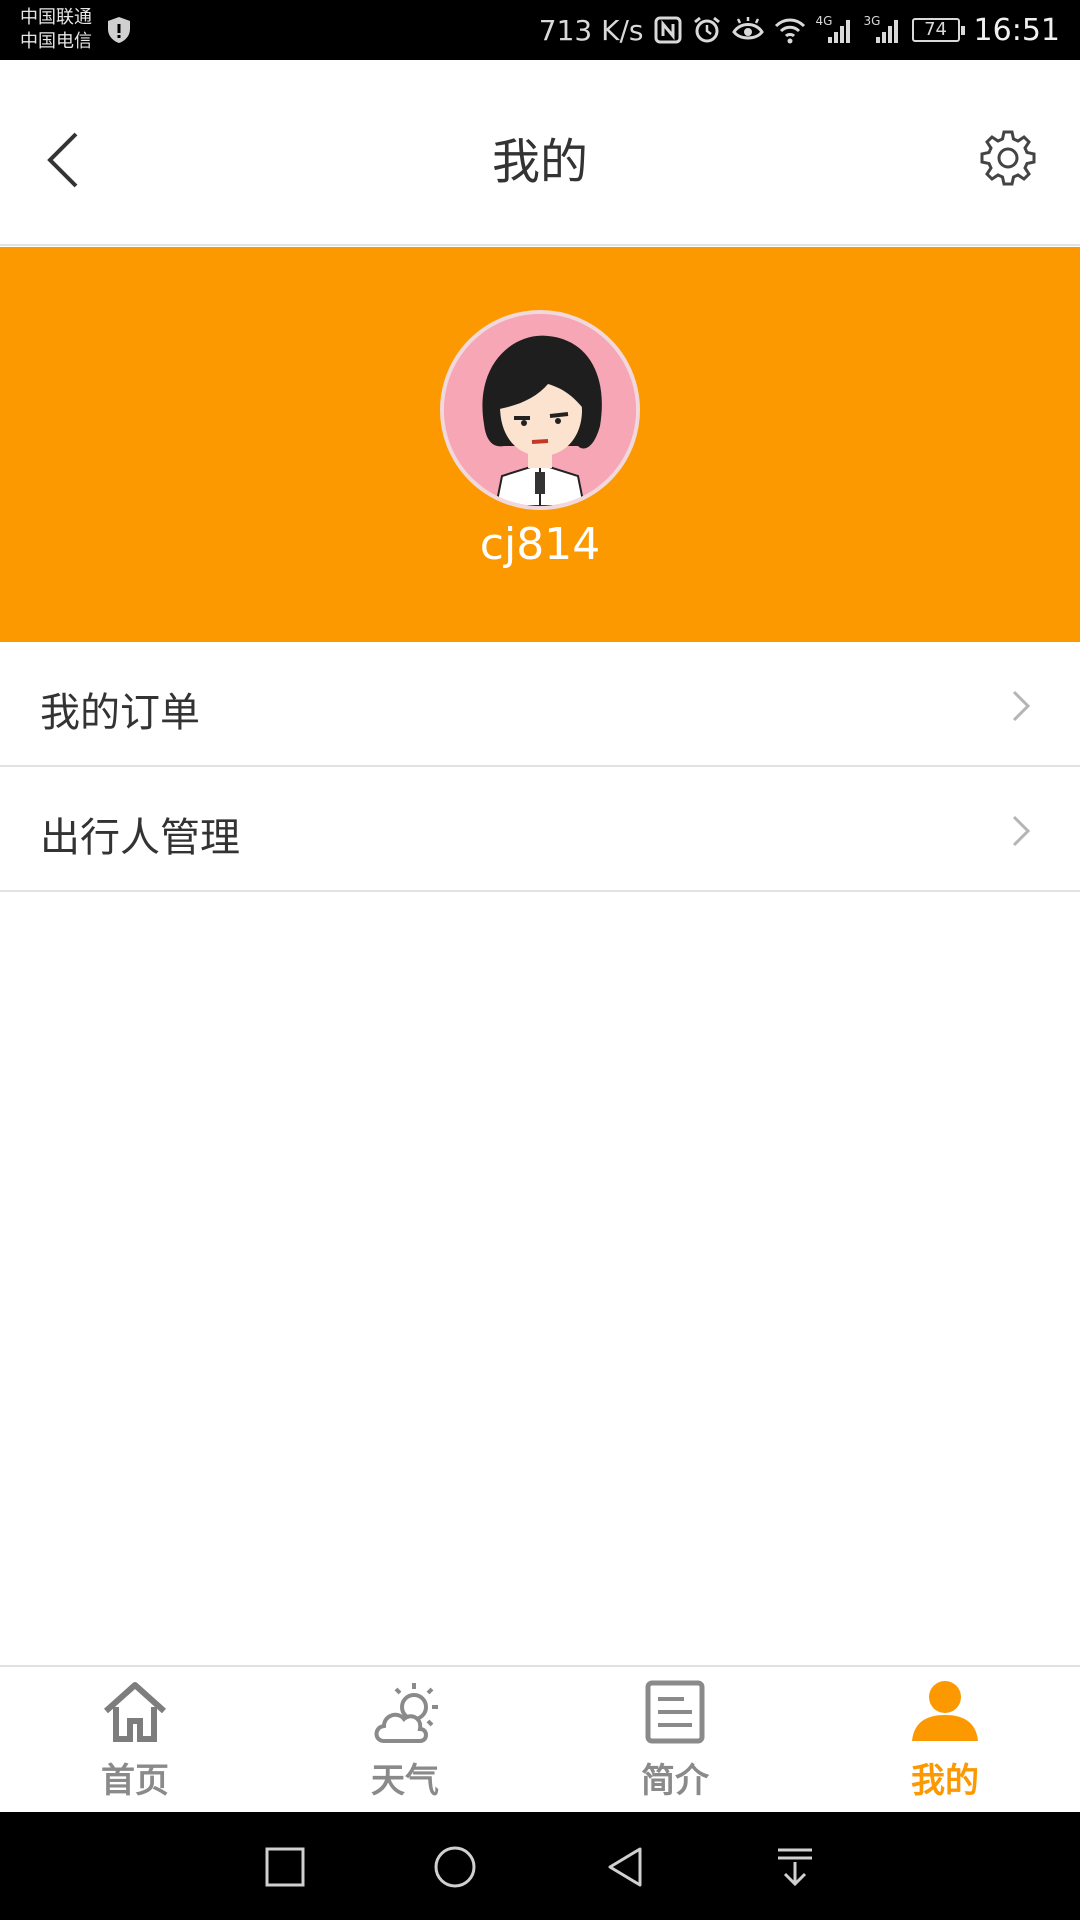 This screenshot has width=1080, height=1920. What do you see at coordinates (795, 1867) in the screenshot?
I see `notification-pull-icon` at bounding box center [795, 1867].